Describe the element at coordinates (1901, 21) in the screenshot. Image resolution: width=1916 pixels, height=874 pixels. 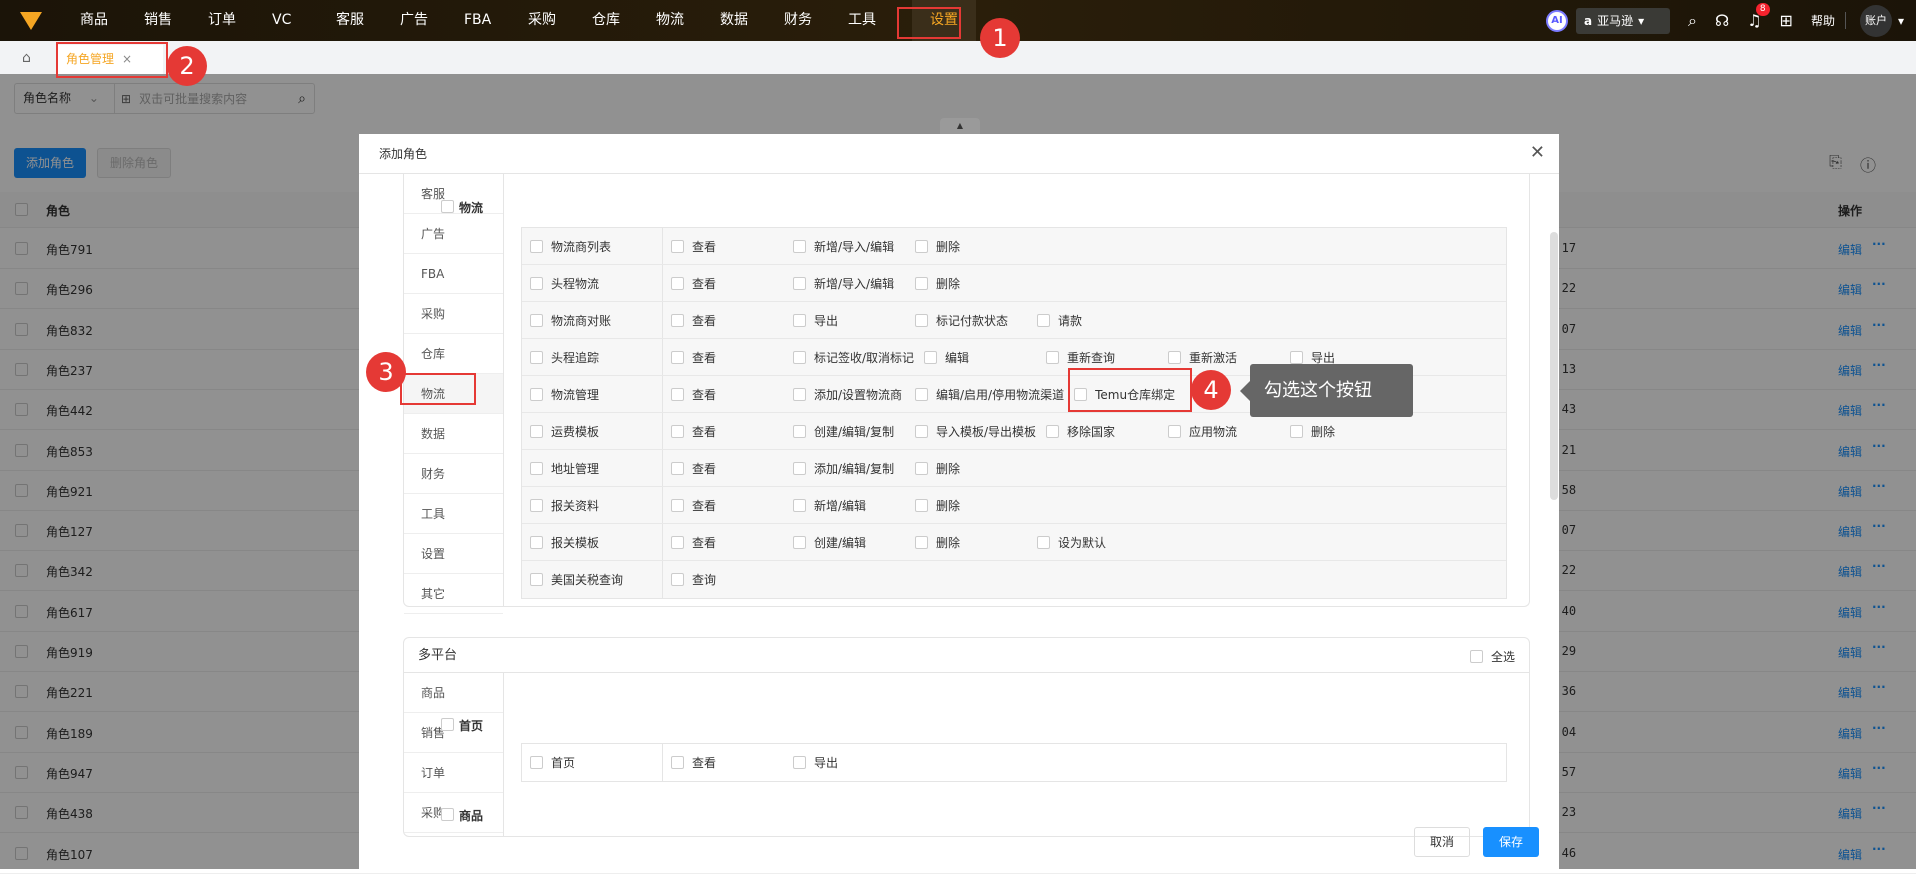
I see `caret-down-icon: ▾` at that location.